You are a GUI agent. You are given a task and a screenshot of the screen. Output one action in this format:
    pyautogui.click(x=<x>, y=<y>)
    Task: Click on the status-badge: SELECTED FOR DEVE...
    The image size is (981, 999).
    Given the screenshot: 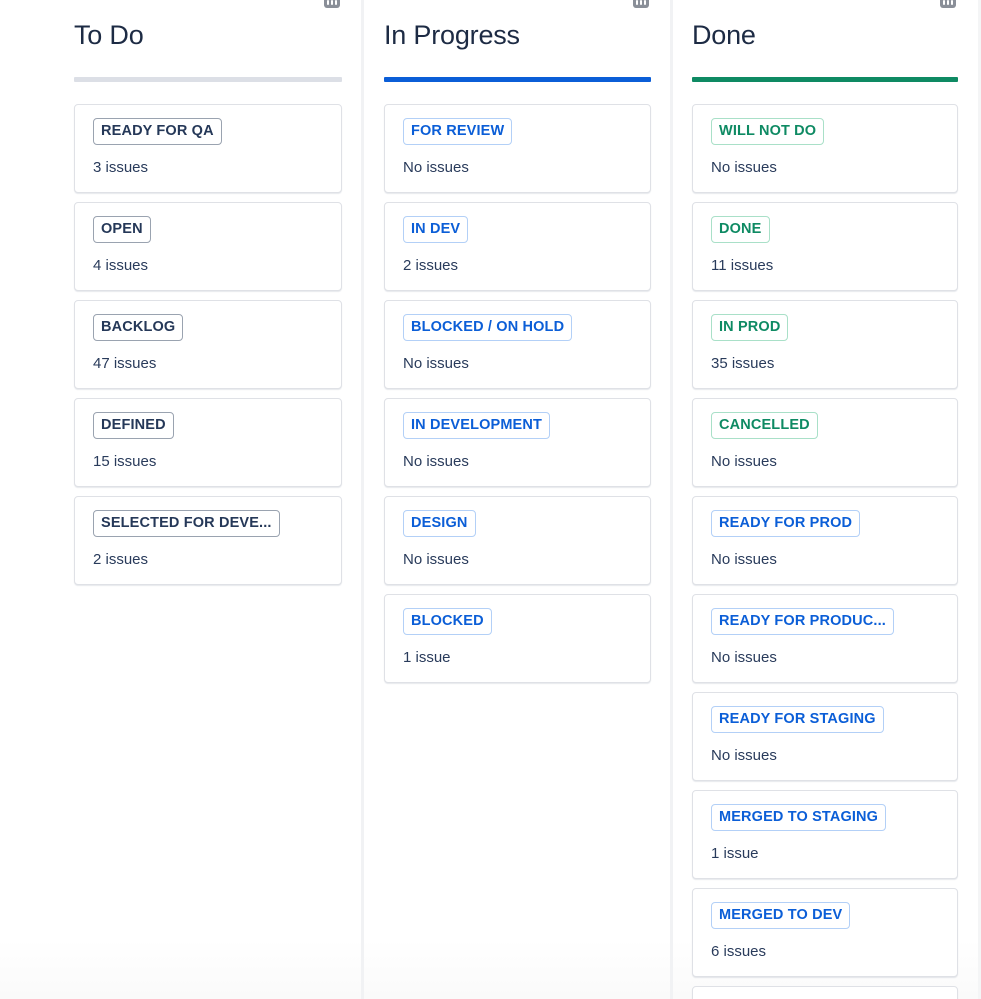 What is the action you would take?
    pyautogui.click(x=186, y=523)
    